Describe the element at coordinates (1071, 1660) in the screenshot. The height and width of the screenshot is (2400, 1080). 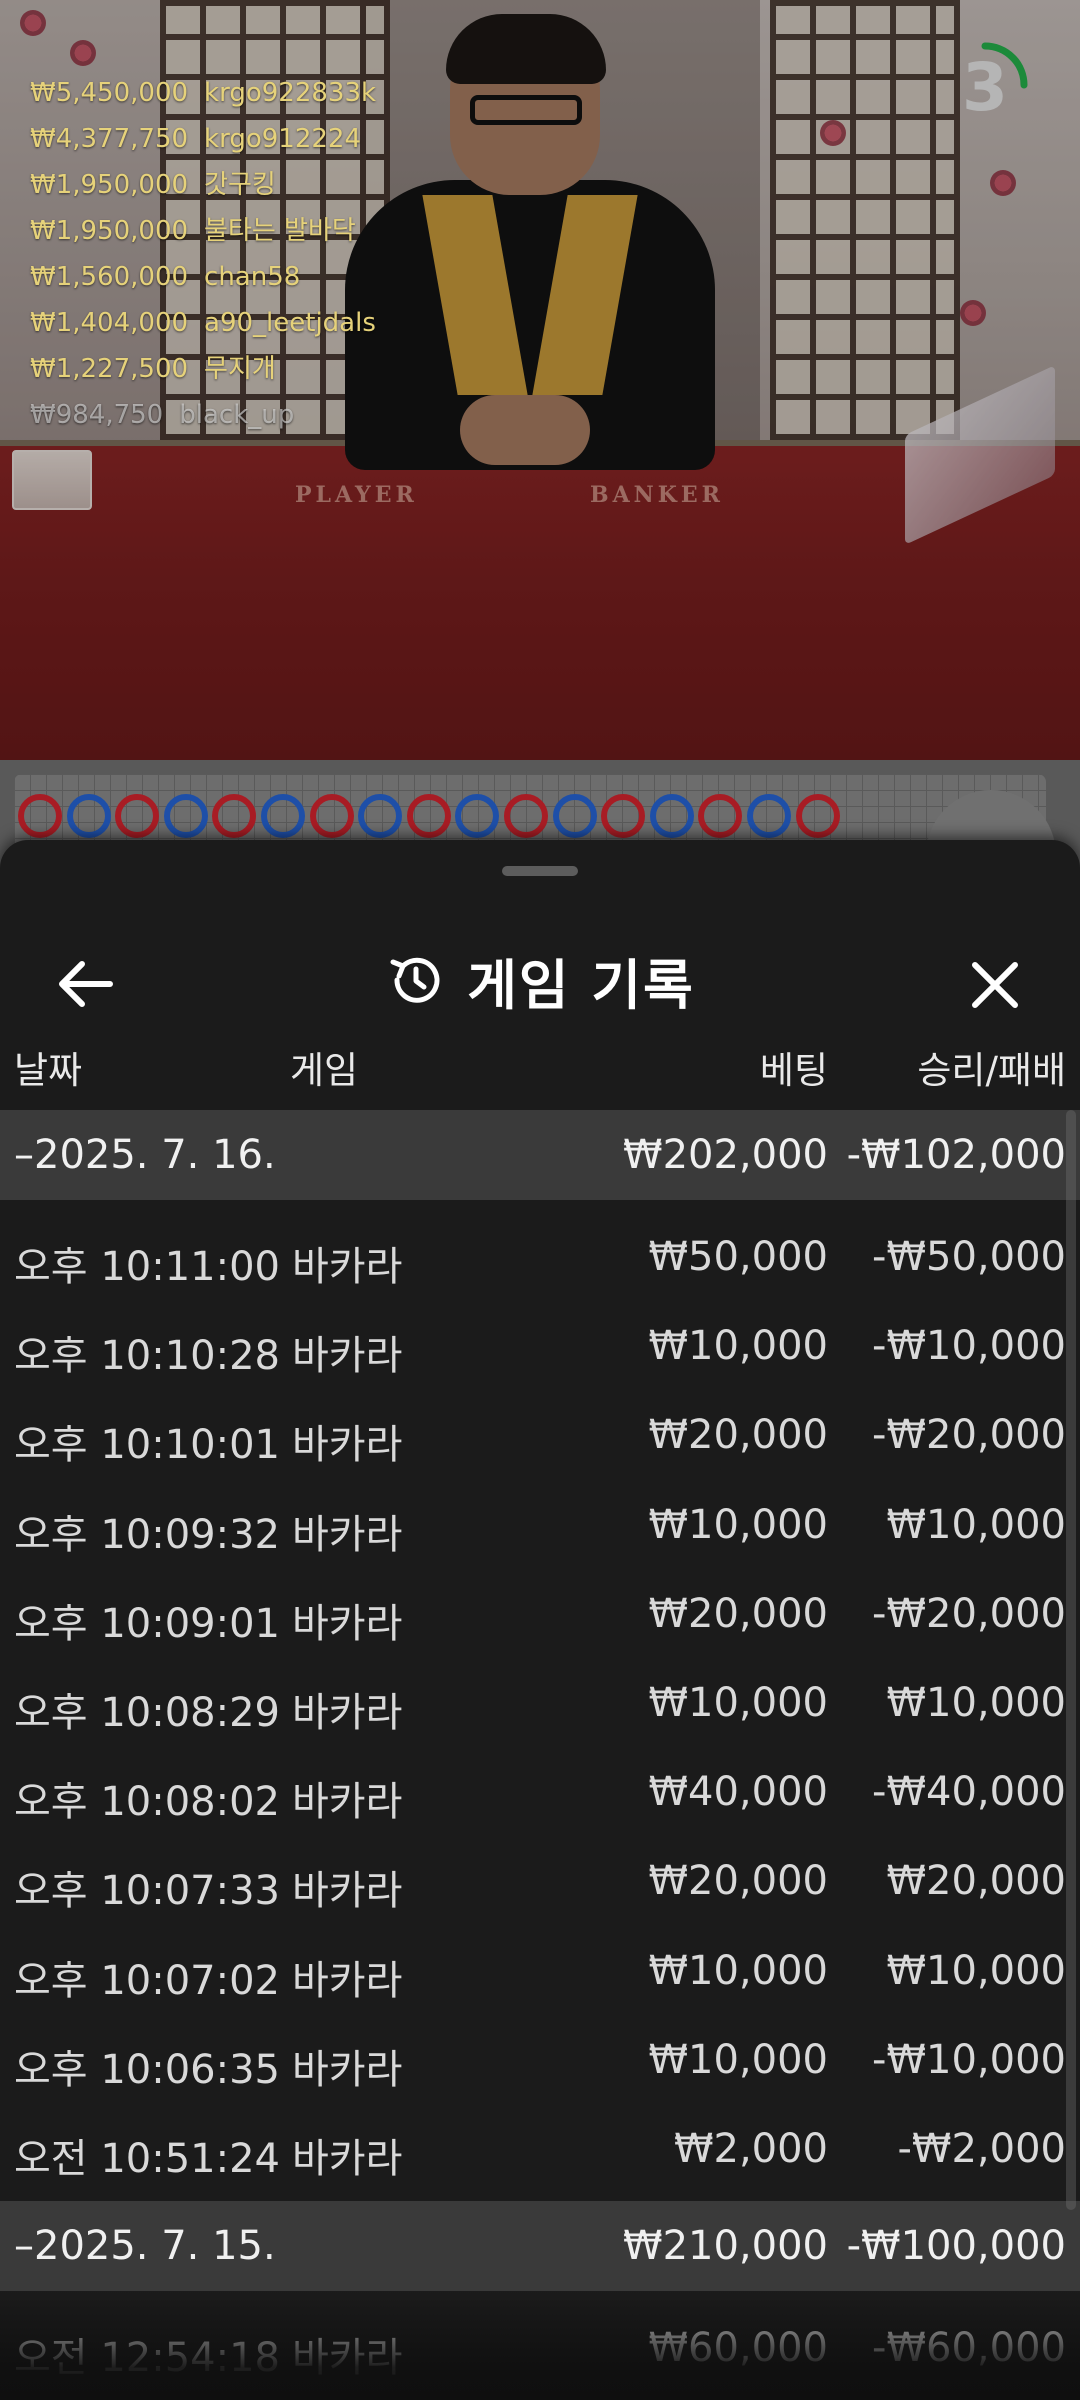
I see `history-scrollbar` at that location.